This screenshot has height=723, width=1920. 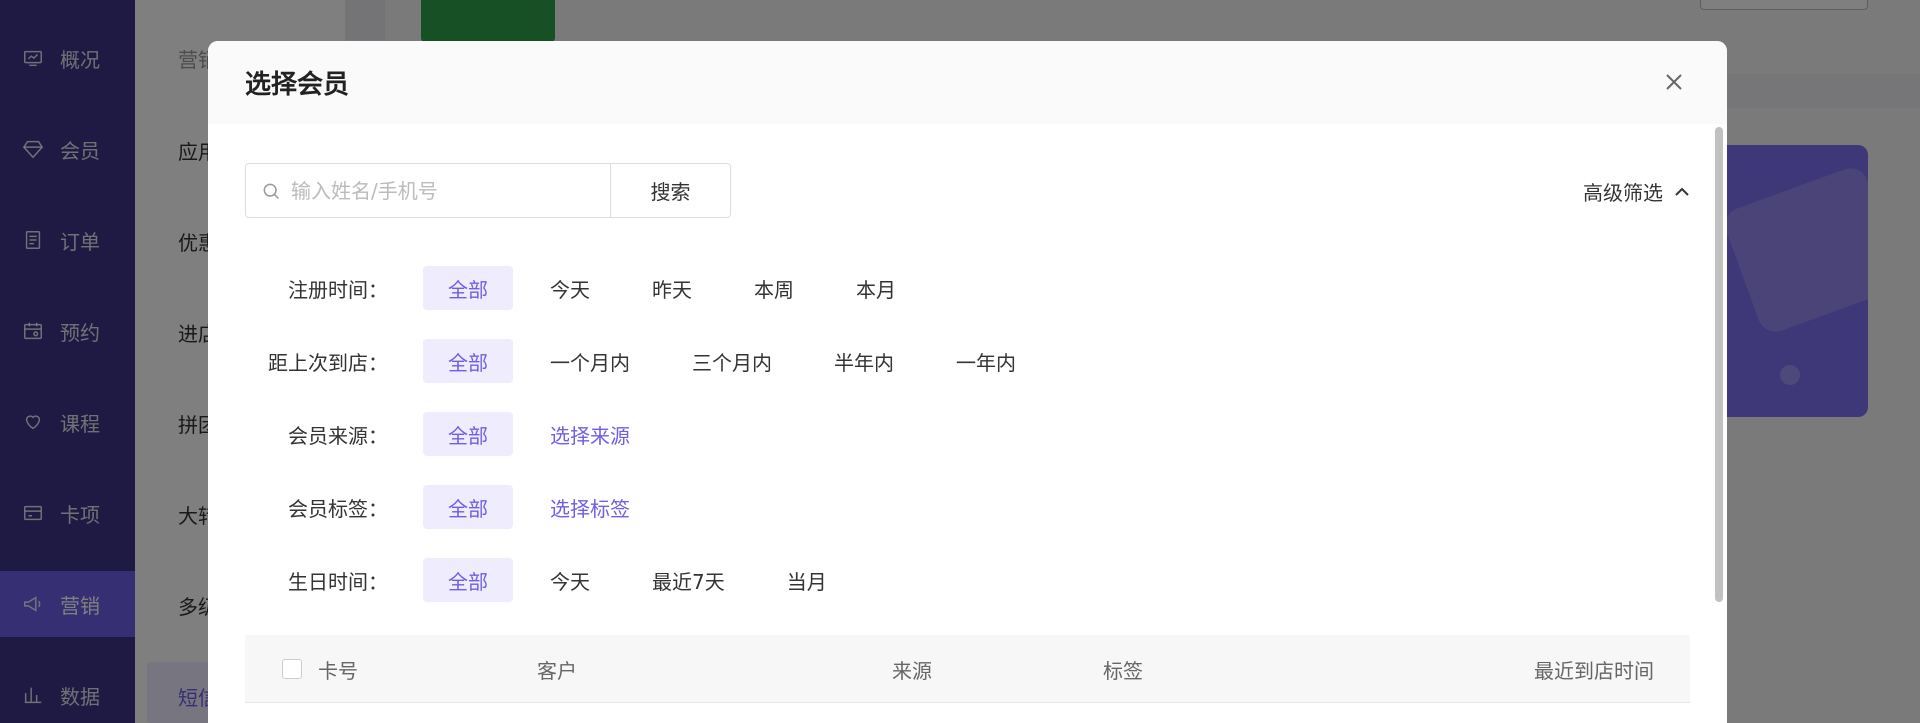 I want to click on filter-option: 当月, so click(x=807, y=580).